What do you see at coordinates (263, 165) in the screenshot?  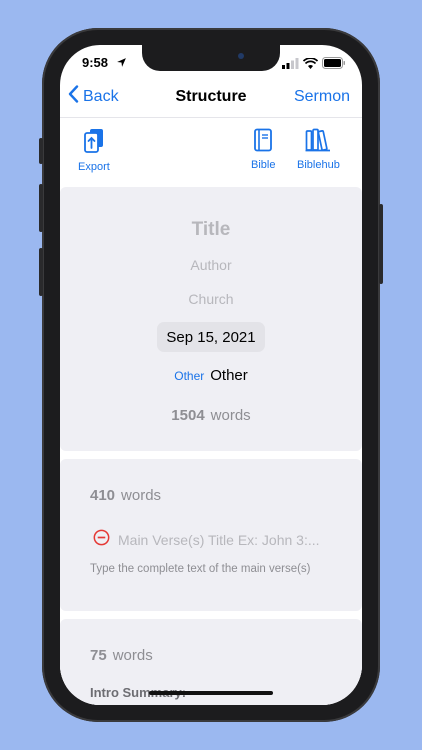 I see `bible-label: Bible` at bounding box center [263, 165].